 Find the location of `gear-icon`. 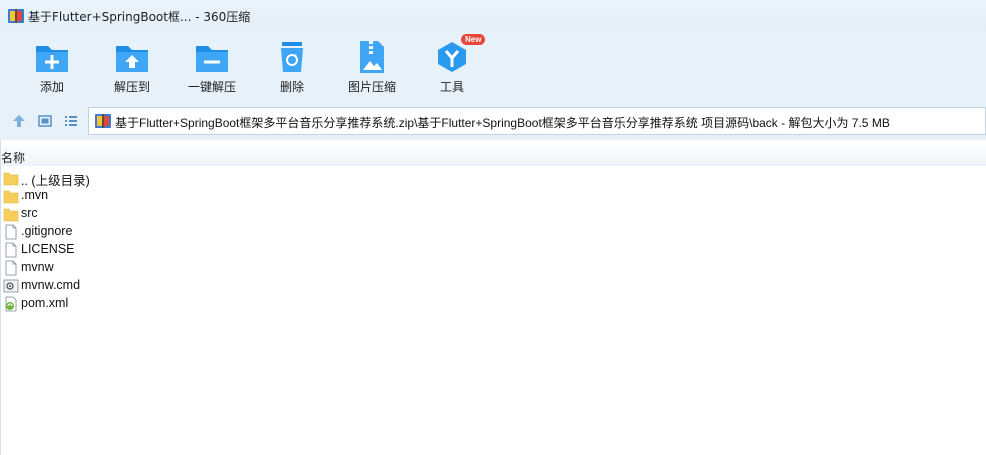

gear-icon is located at coordinates (11, 286).